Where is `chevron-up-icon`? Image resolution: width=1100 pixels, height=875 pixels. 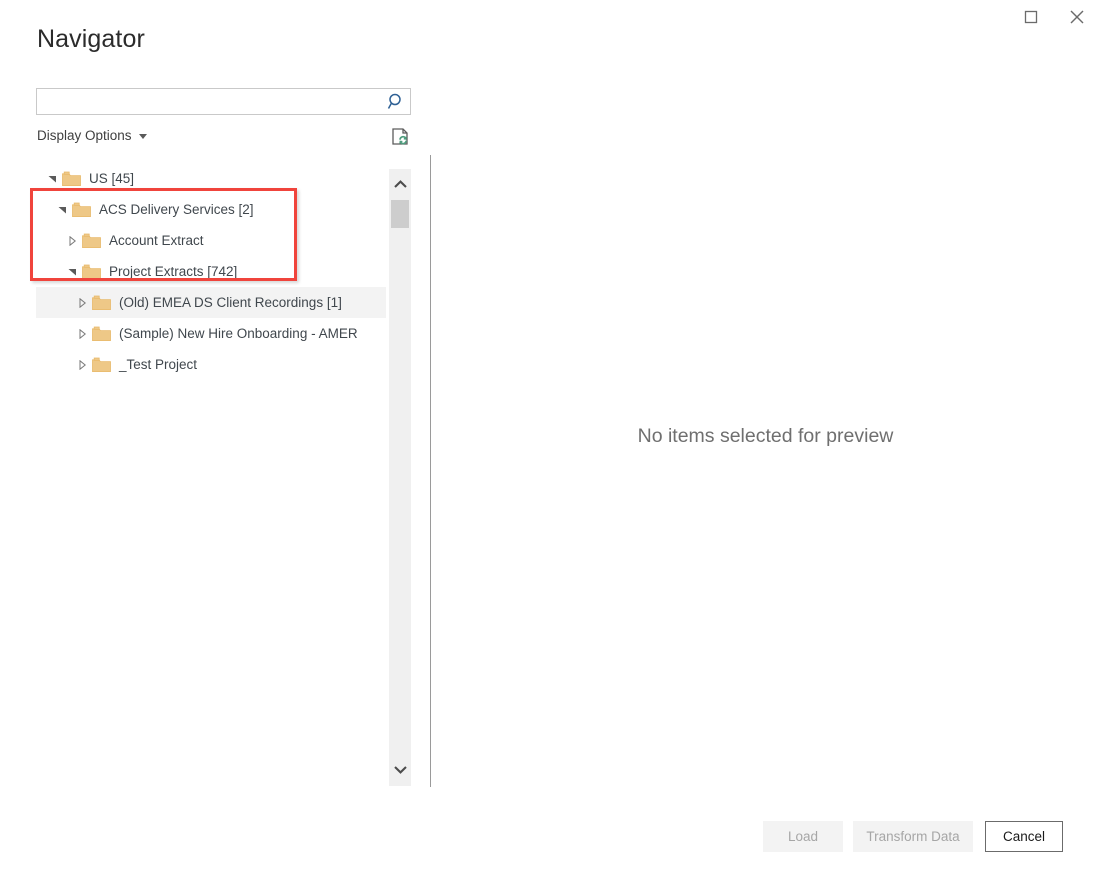
chevron-up-icon is located at coordinates (400, 183).